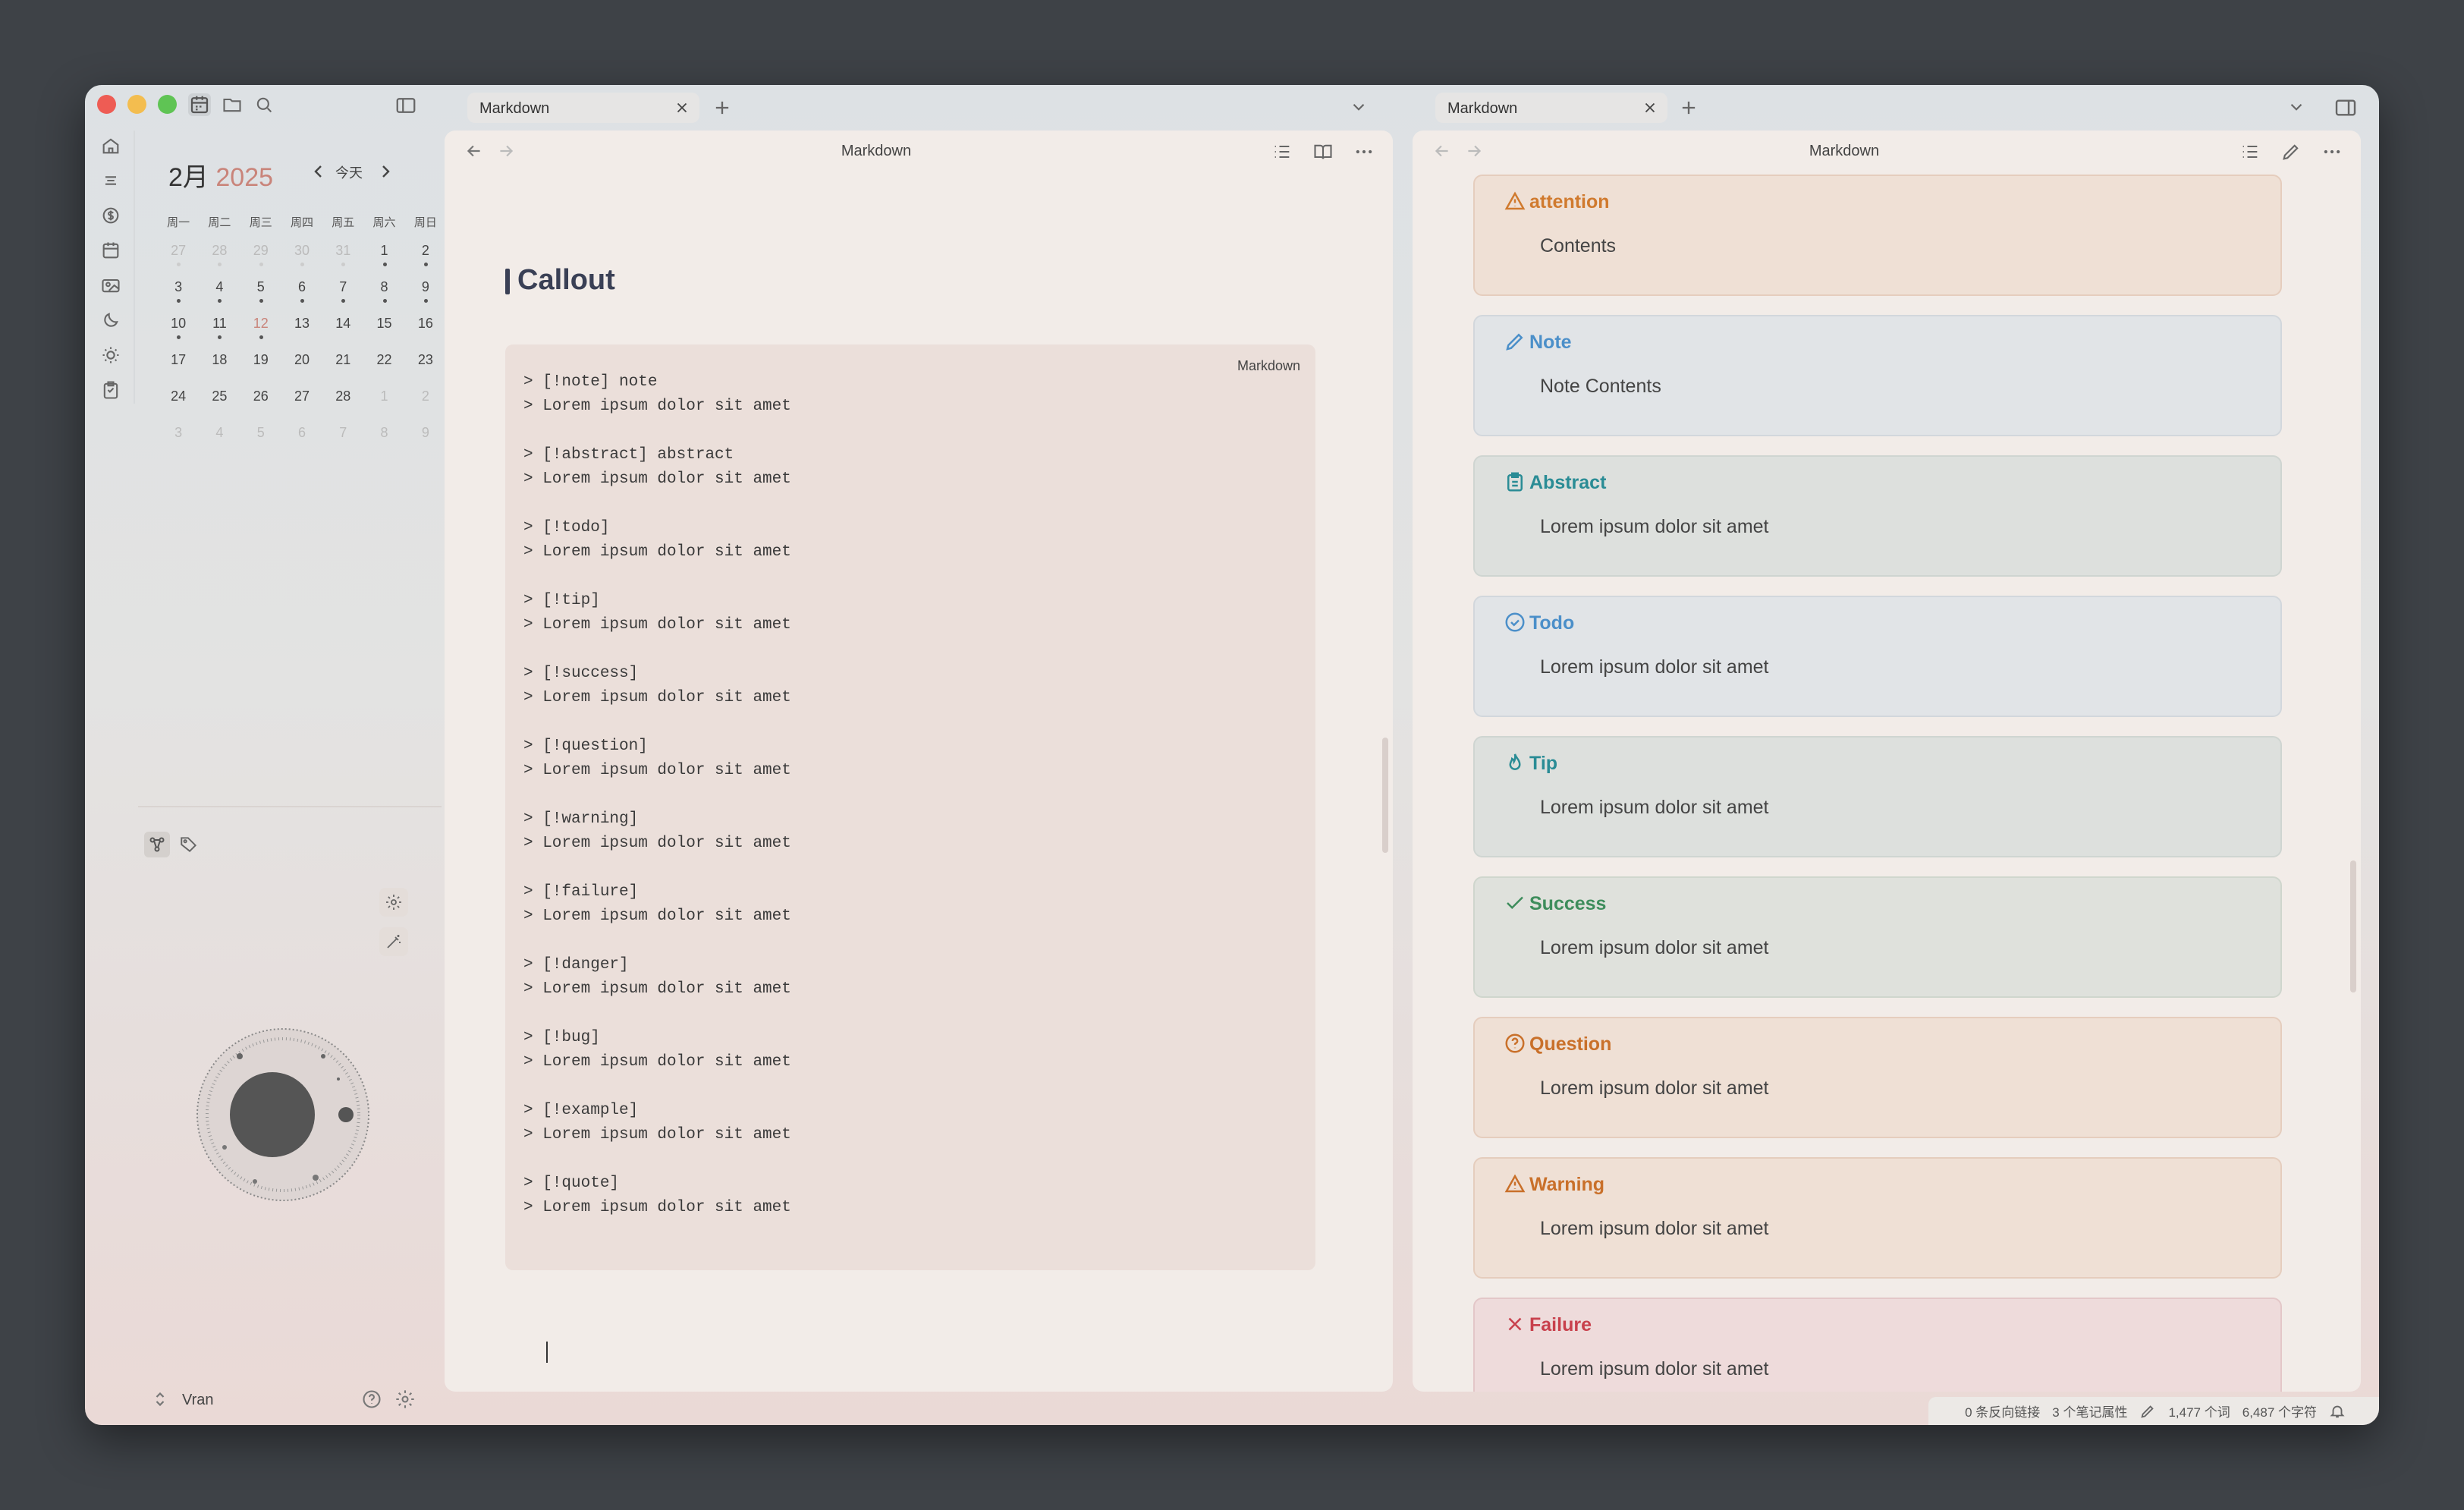 This screenshot has width=2464, height=1510. What do you see at coordinates (393, 941) in the screenshot?
I see `magic-wand-icon` at bounding box center [393, 941].